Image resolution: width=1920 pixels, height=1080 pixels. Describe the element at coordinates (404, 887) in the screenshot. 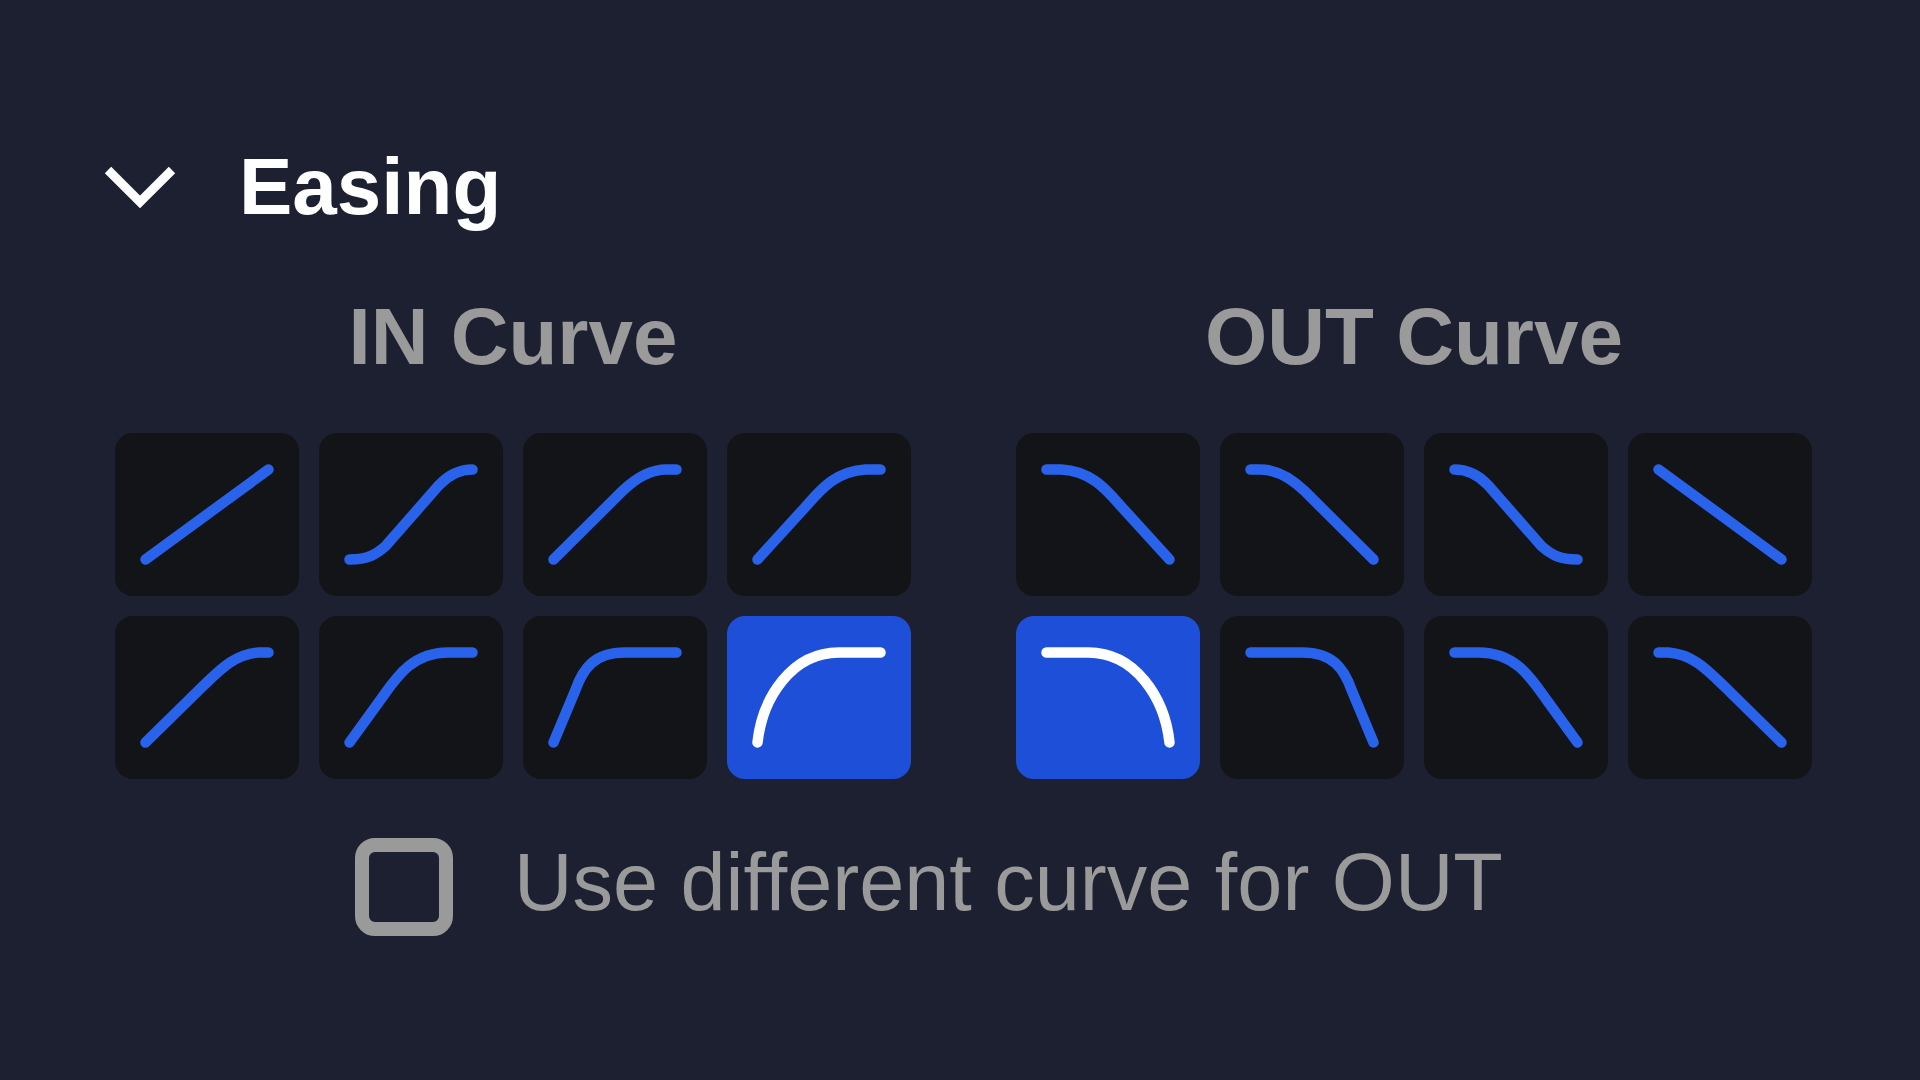

I see `checkbox` at that location.